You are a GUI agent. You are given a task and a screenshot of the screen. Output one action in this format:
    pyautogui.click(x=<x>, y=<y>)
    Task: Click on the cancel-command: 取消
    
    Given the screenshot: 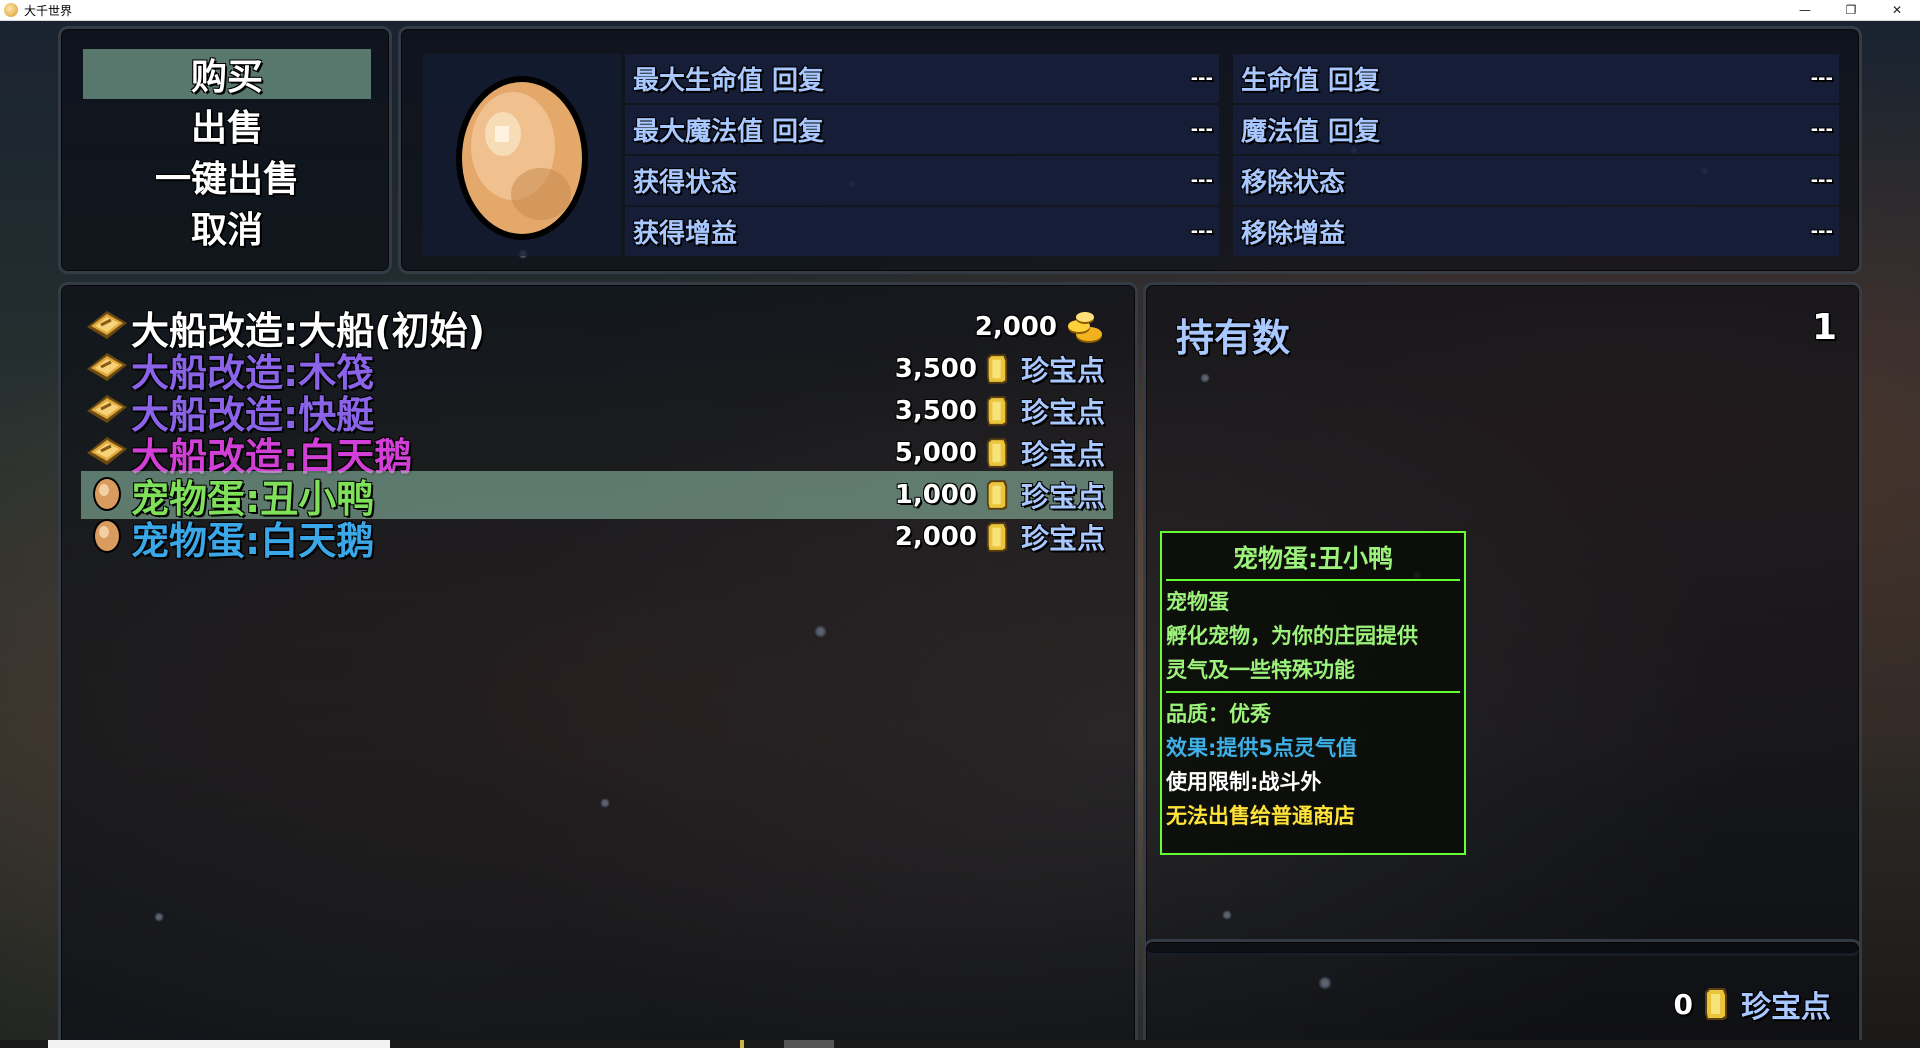 What is the action you would take?
    pyautogui.click(x=227, y=227)
    